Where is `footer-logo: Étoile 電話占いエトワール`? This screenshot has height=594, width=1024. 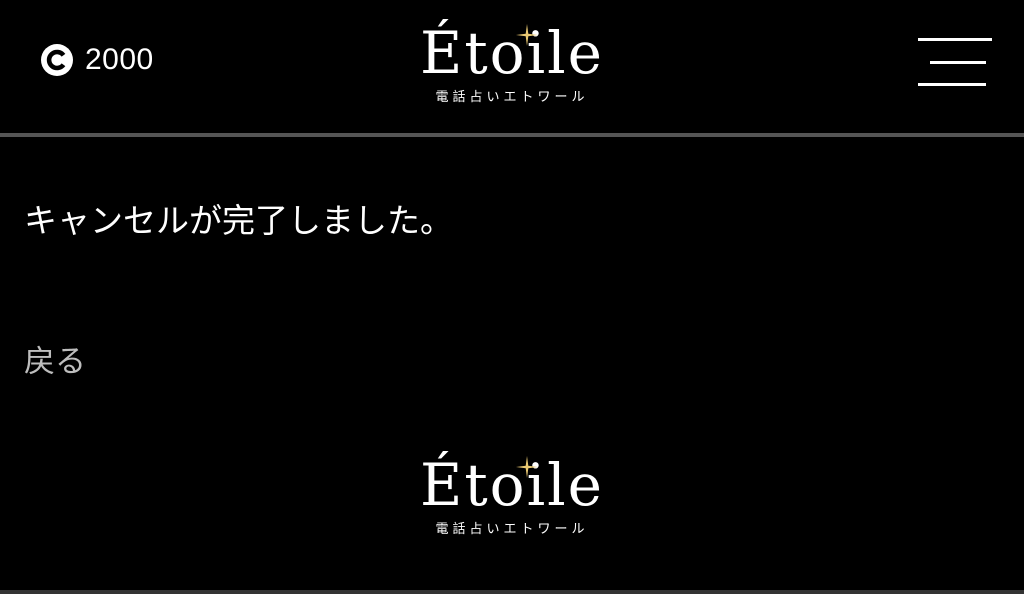 footer-logo: Étoile 電話占いエトワール is located at coordinates (512, 505).